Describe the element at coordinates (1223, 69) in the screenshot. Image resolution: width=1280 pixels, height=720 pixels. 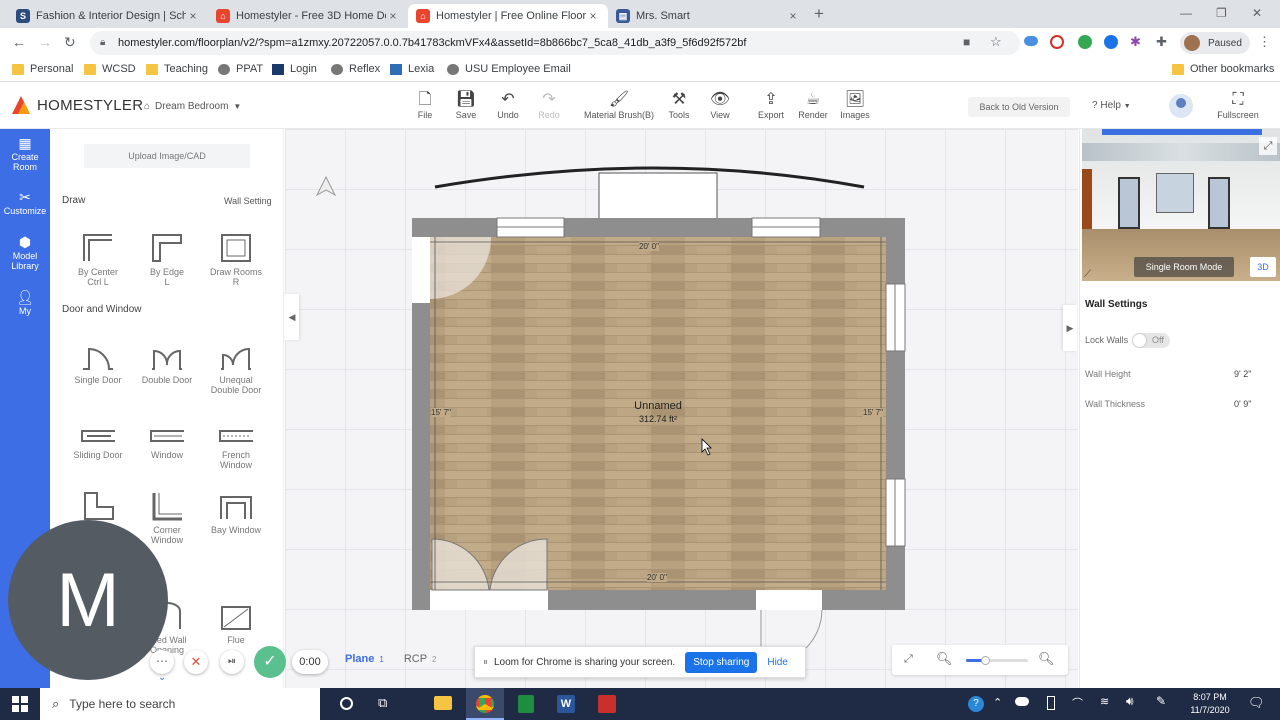
I see `other-bookmarks: Other bookmarks` at that location.